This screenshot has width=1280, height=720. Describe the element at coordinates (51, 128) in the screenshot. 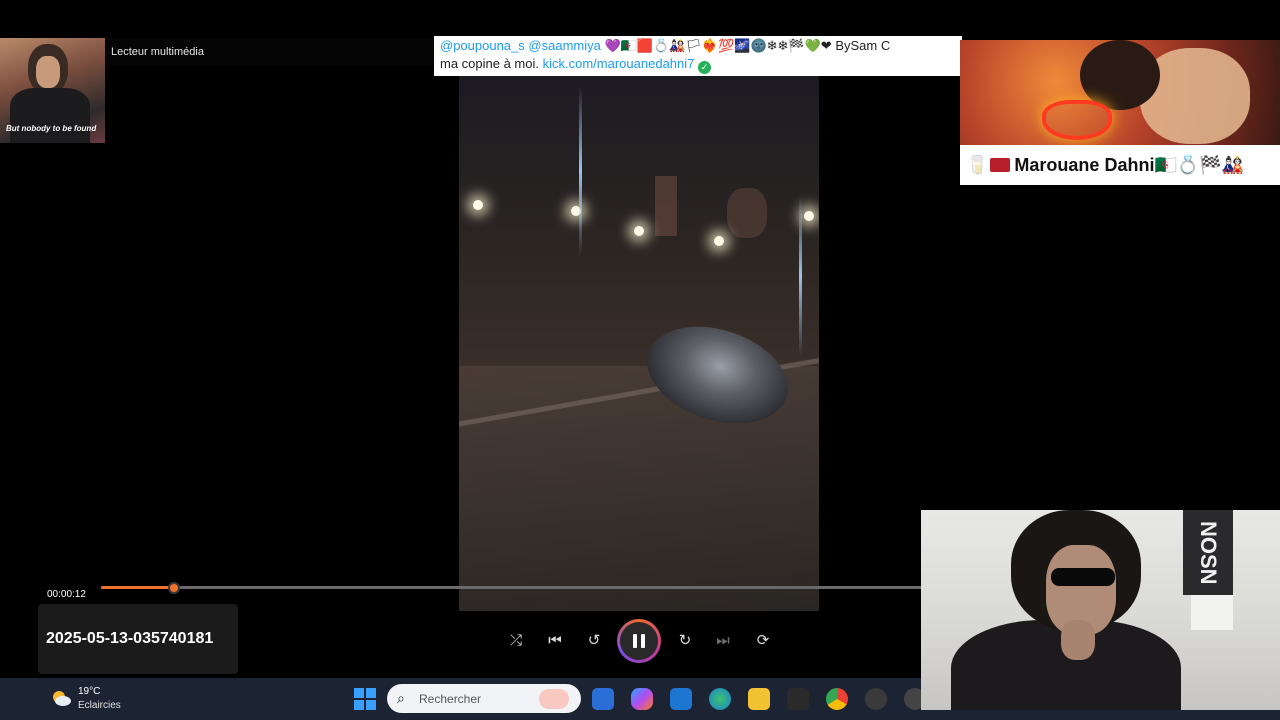

I see `thumbnail-caption: But nobody to be found` at that location.